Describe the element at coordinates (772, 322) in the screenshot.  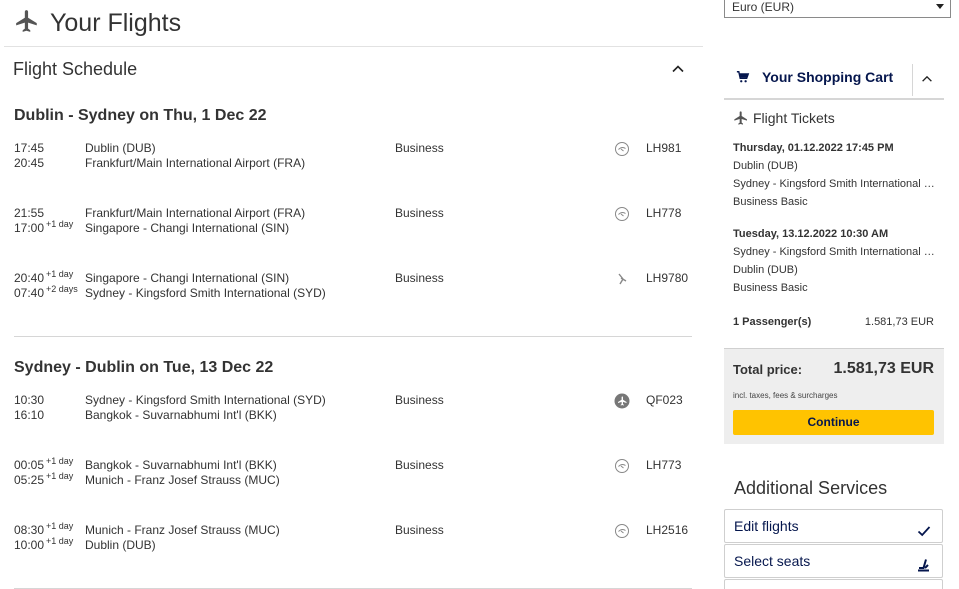
I see `passenger-count: 1 Passenger(s)` at that location.